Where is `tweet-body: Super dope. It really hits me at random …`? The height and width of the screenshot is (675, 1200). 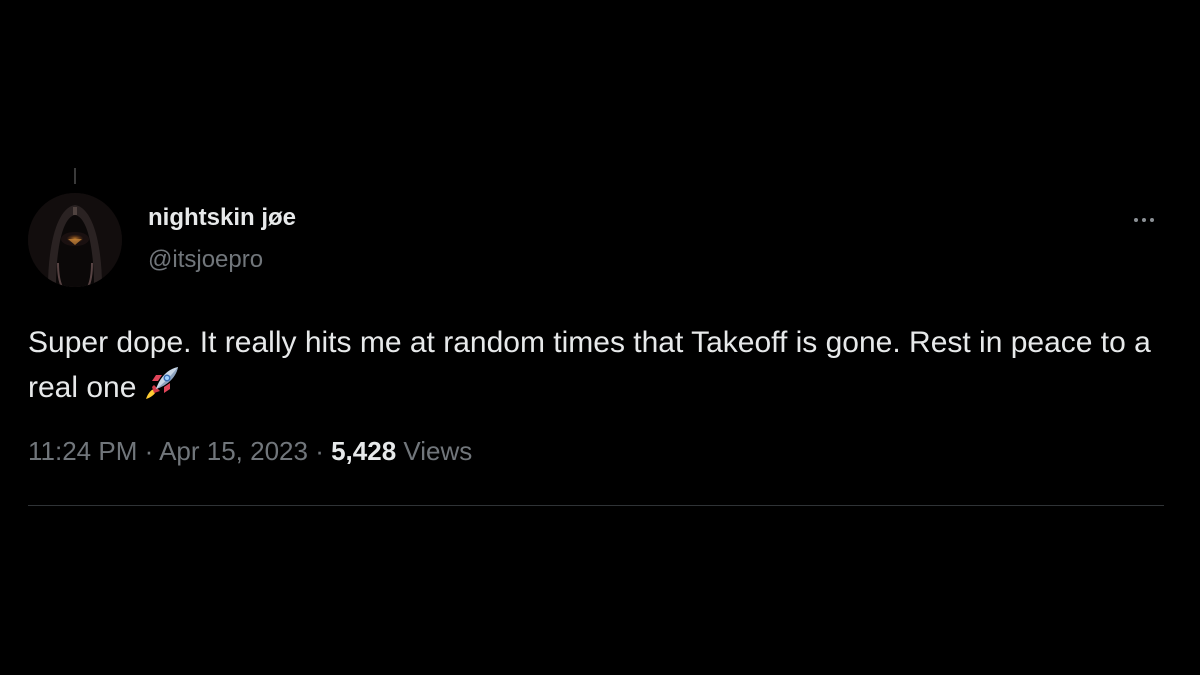 tweet-body: Super dope. It really hits me at random … is located at coordinates (598, 368).